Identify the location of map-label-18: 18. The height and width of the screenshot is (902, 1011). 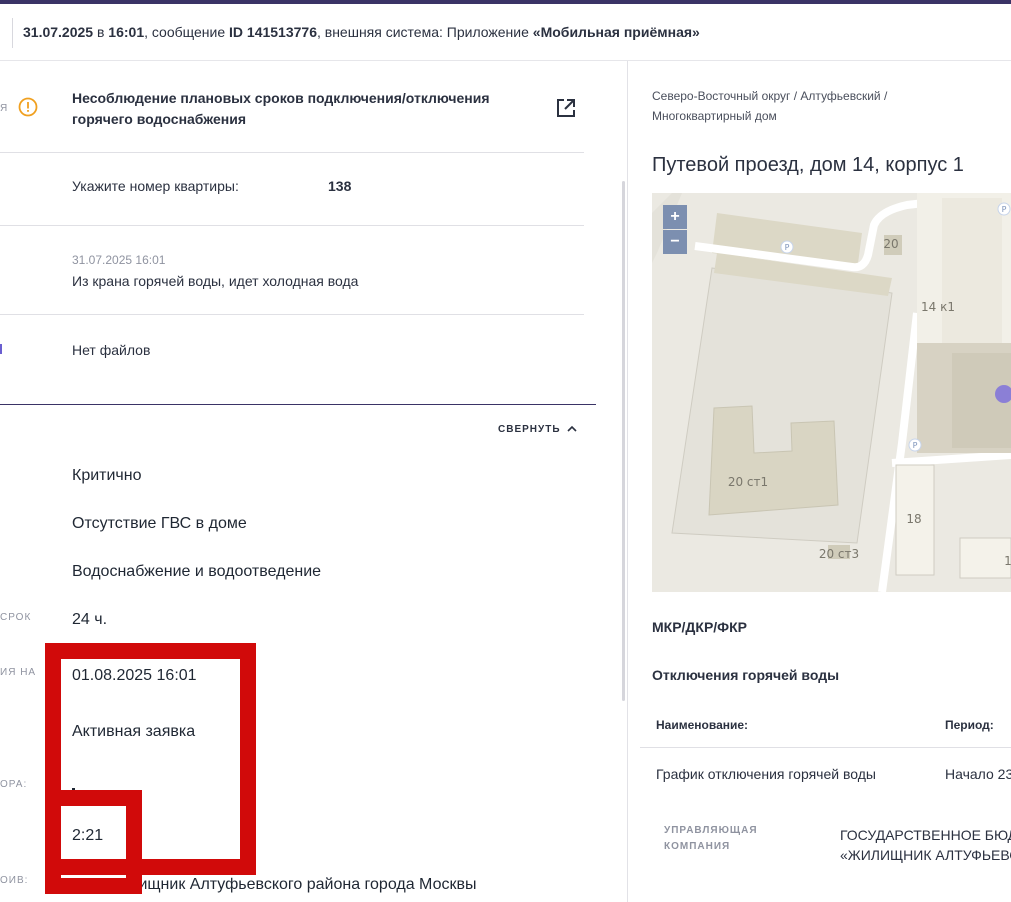
(913, 519).